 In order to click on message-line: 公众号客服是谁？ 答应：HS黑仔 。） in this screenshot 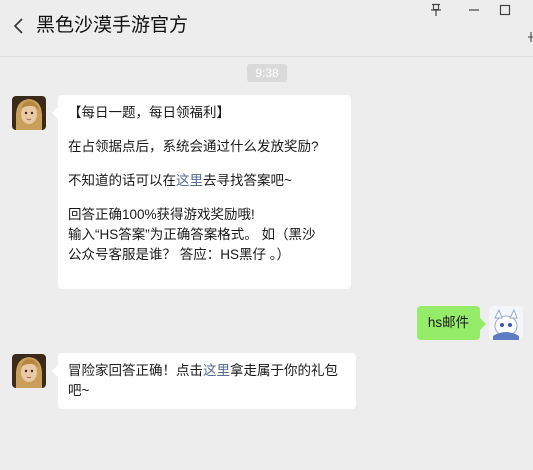, I will do `click(179, 254)`.